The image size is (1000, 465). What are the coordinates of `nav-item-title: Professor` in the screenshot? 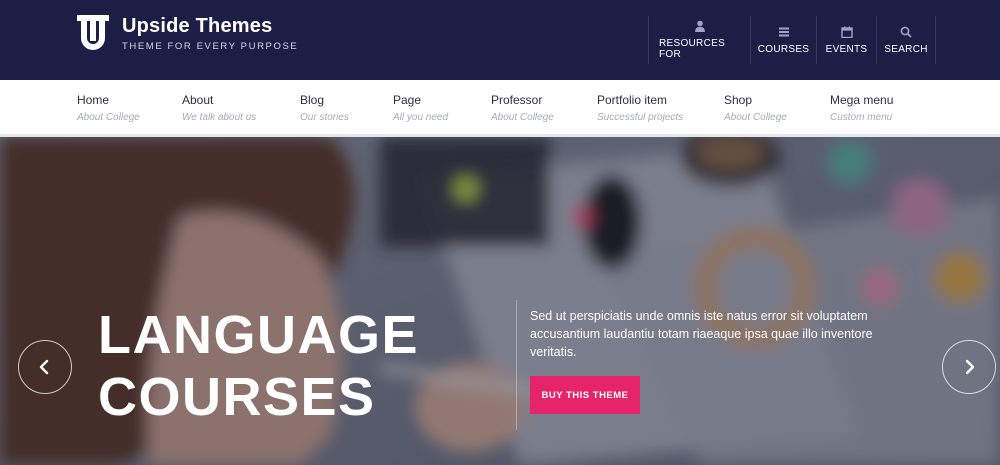 It's located at (517, 100).